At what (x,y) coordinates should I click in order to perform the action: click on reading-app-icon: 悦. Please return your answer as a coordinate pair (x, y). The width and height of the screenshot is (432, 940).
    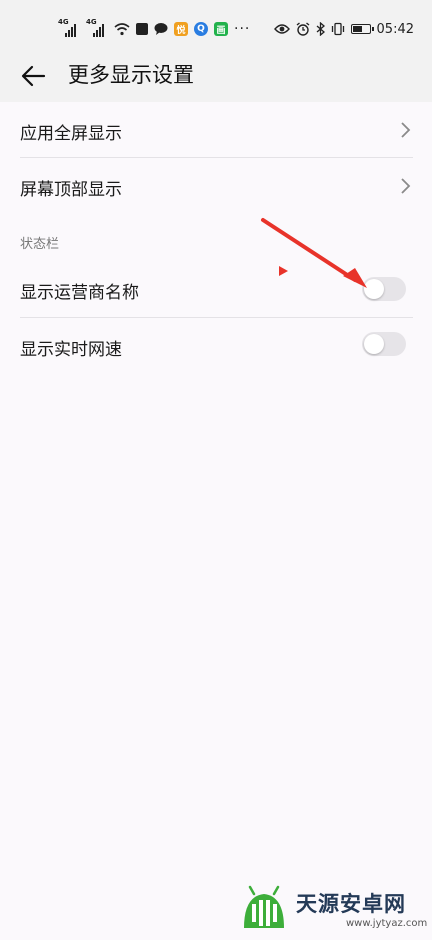
    Looking at the image, I should click on (181, 29).